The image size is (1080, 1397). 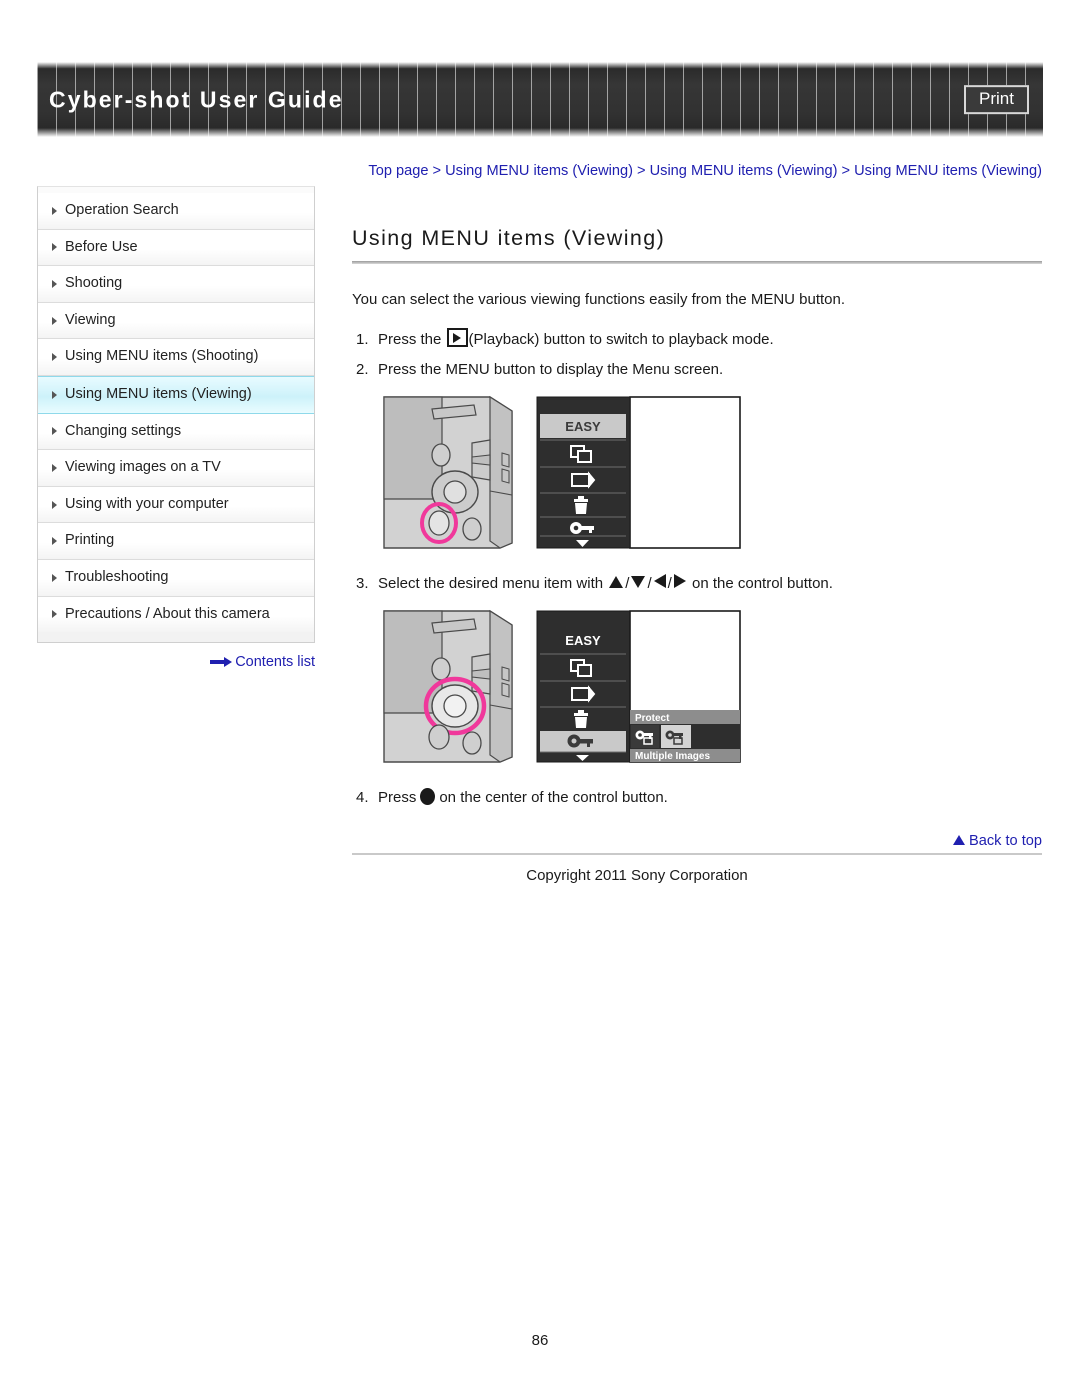 I want to click on triangle-up-icon, so click(x=958, y=840).